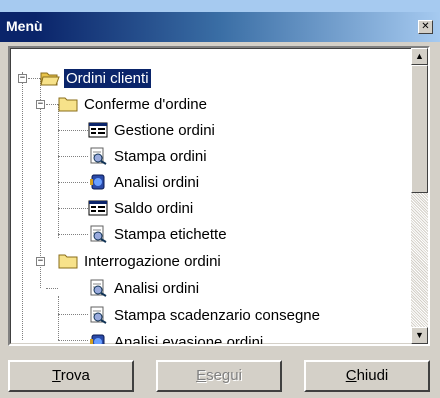 The height and width of the screenshot is (398, 440). I want to click on scroll-thumb, so click(419, 129).